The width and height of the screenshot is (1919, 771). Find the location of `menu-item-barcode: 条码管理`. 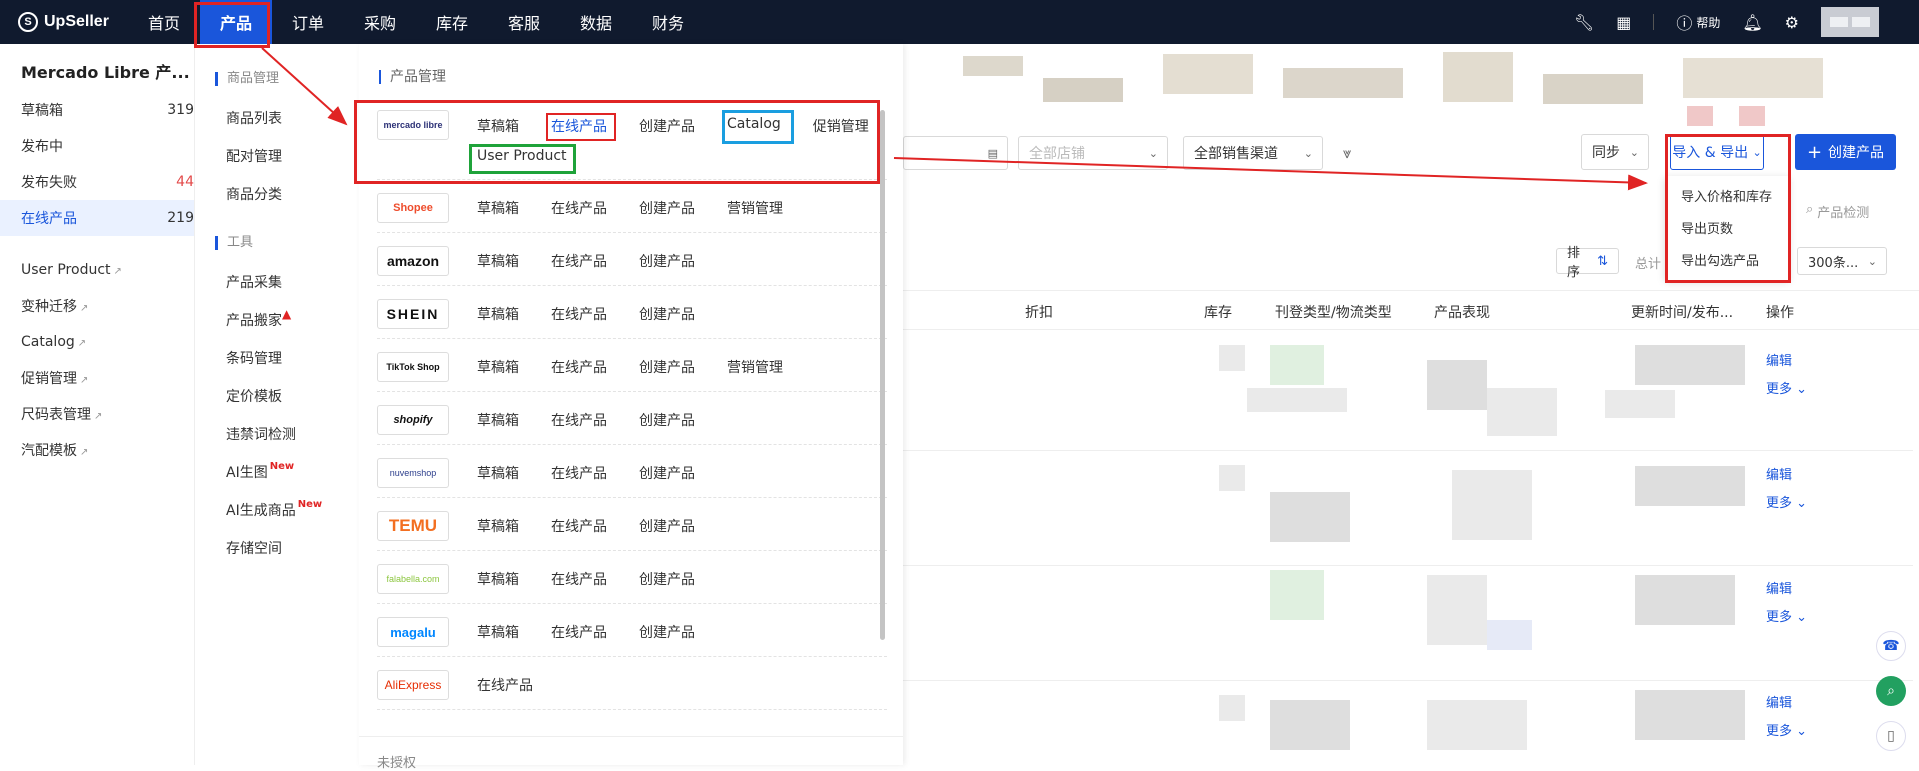

menu-item-barcode: 条码管理 is located at coordinates (254, 358).